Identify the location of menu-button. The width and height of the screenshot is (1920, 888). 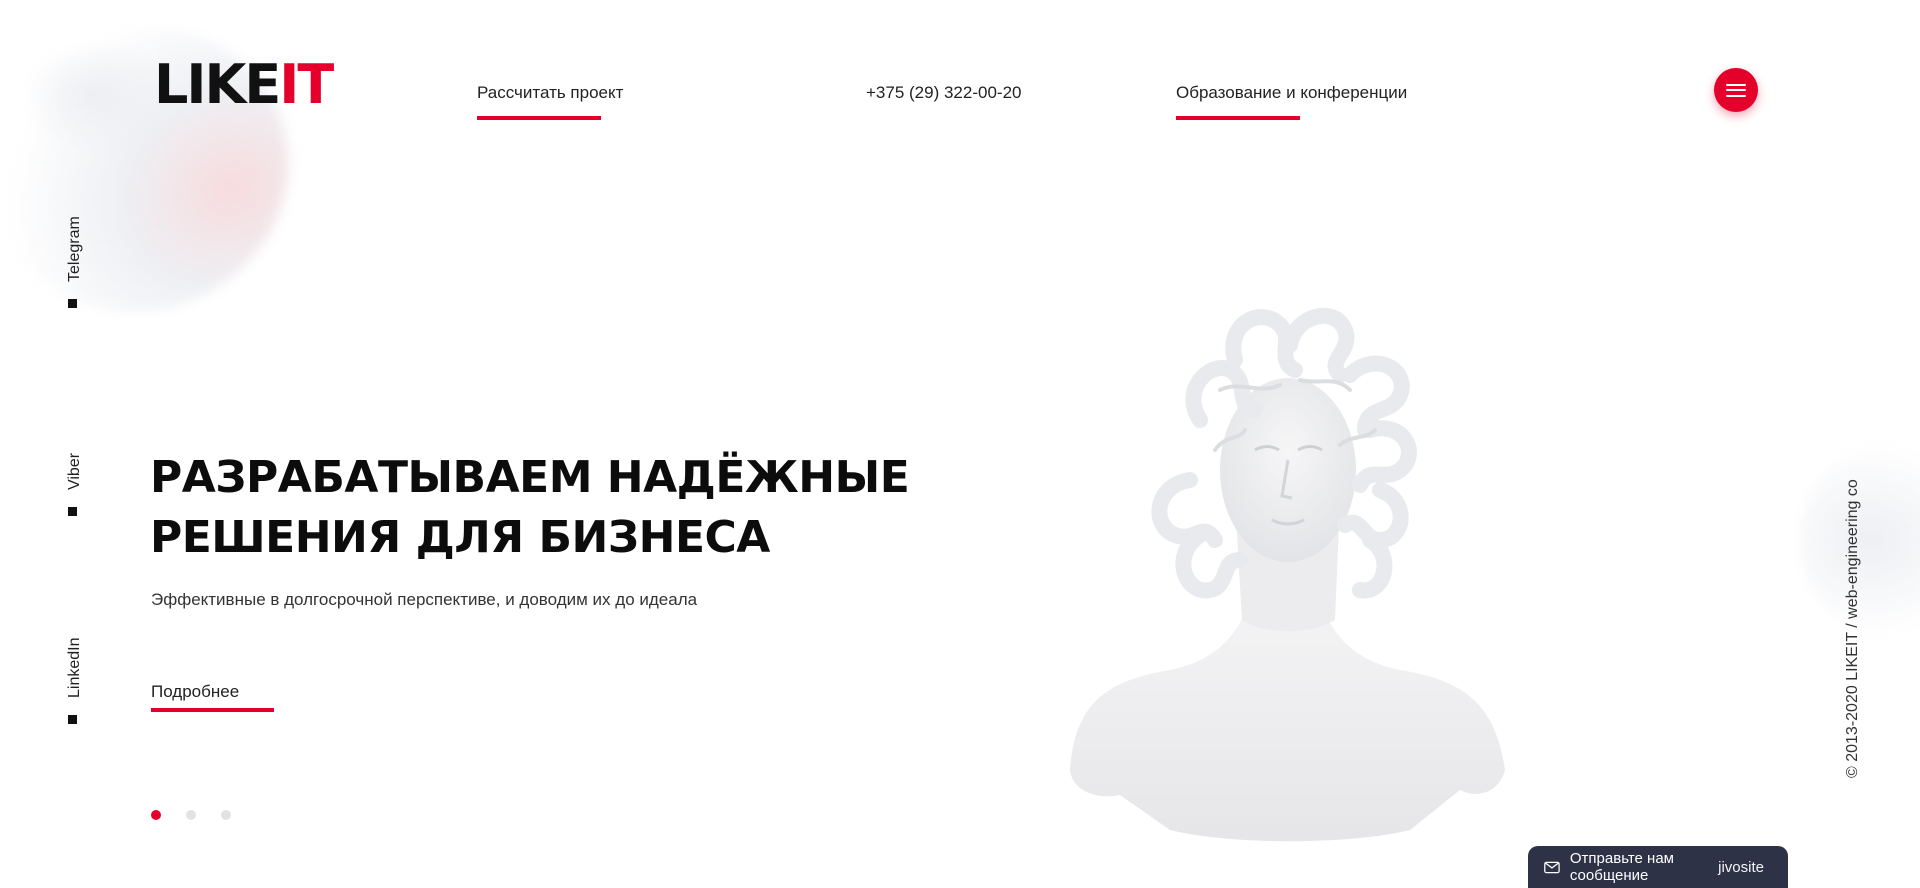
(1736, 90).